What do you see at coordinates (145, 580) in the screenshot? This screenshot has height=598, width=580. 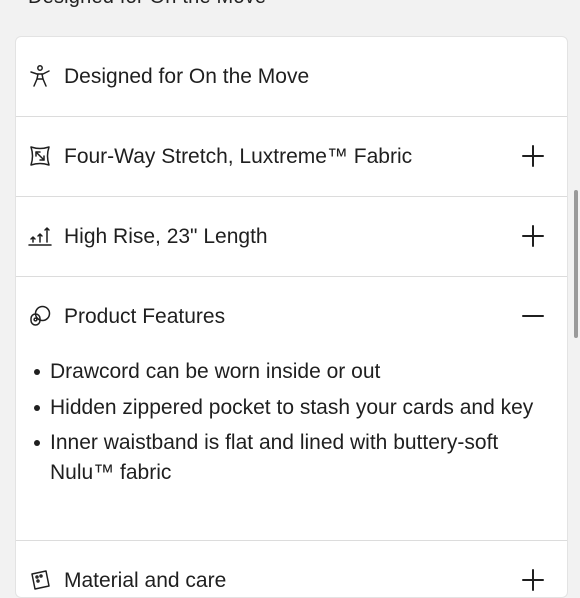 I see `accordion-label: Material and care` at bounding box center [145, 580].